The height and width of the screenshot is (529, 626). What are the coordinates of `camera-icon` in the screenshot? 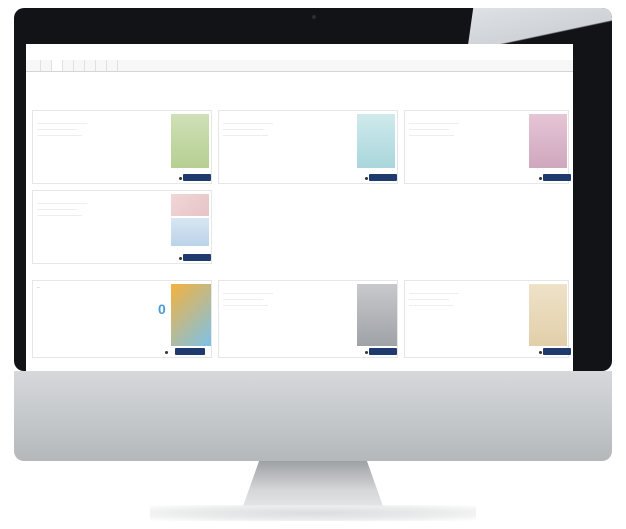 It's located at (314, 17).